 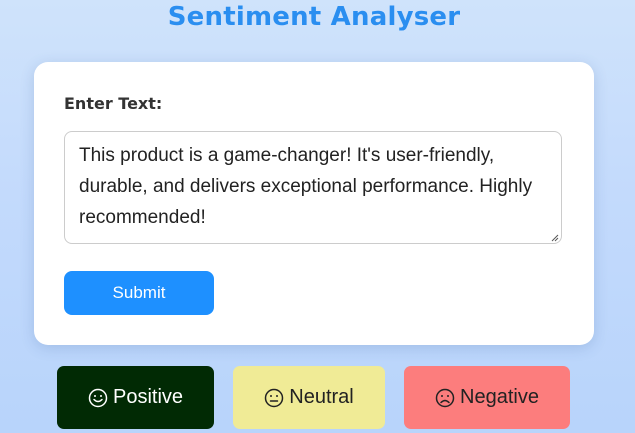 What do you see at coordinates (113, 103) in the screenshot?
I see `text-input-label: Enter Text:` at bounding box center [113, 103].